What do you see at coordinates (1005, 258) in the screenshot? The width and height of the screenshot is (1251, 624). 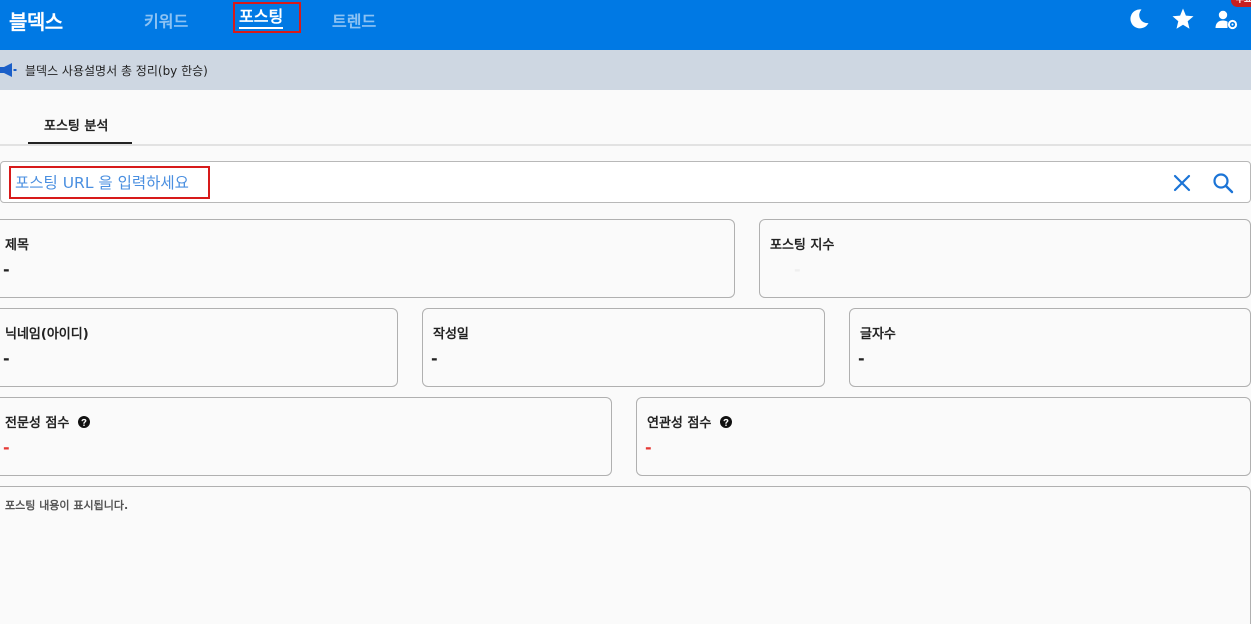 I see `posting-index-card: 포스팅 지수 -` at bounding box center [1005, 258].